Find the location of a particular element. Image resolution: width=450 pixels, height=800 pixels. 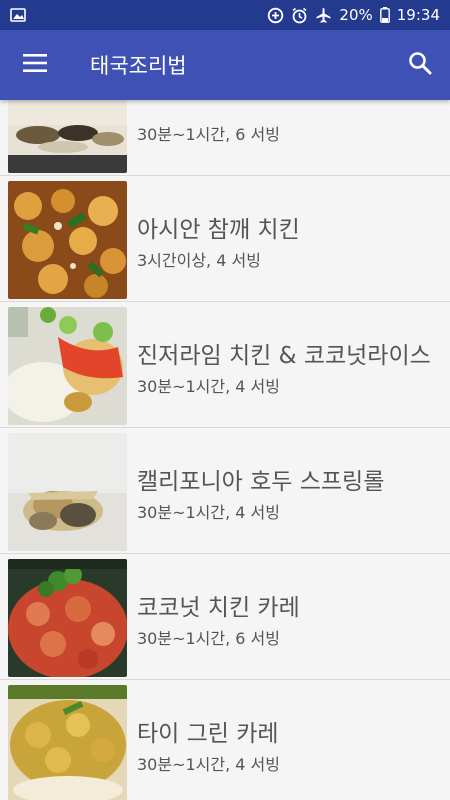

recipe-item: 30분~1시간, 6 서빙 is located at coordinates (225, 138).